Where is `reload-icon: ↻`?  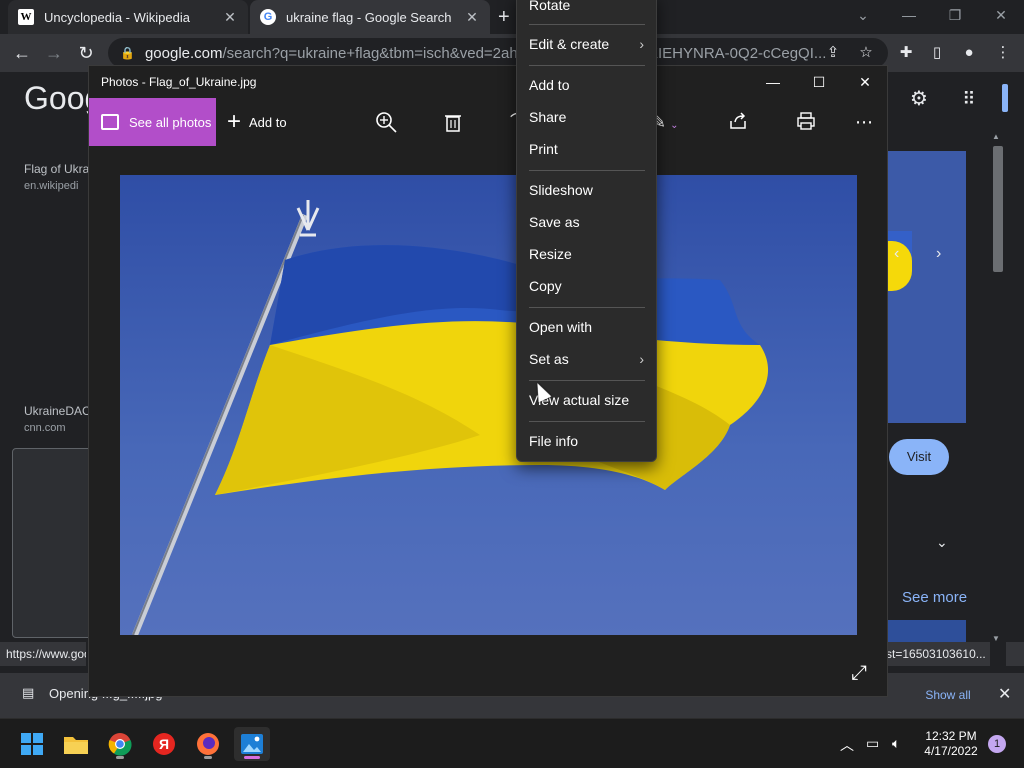 reload-icon: ↻ is located at coordinates (86, 53).